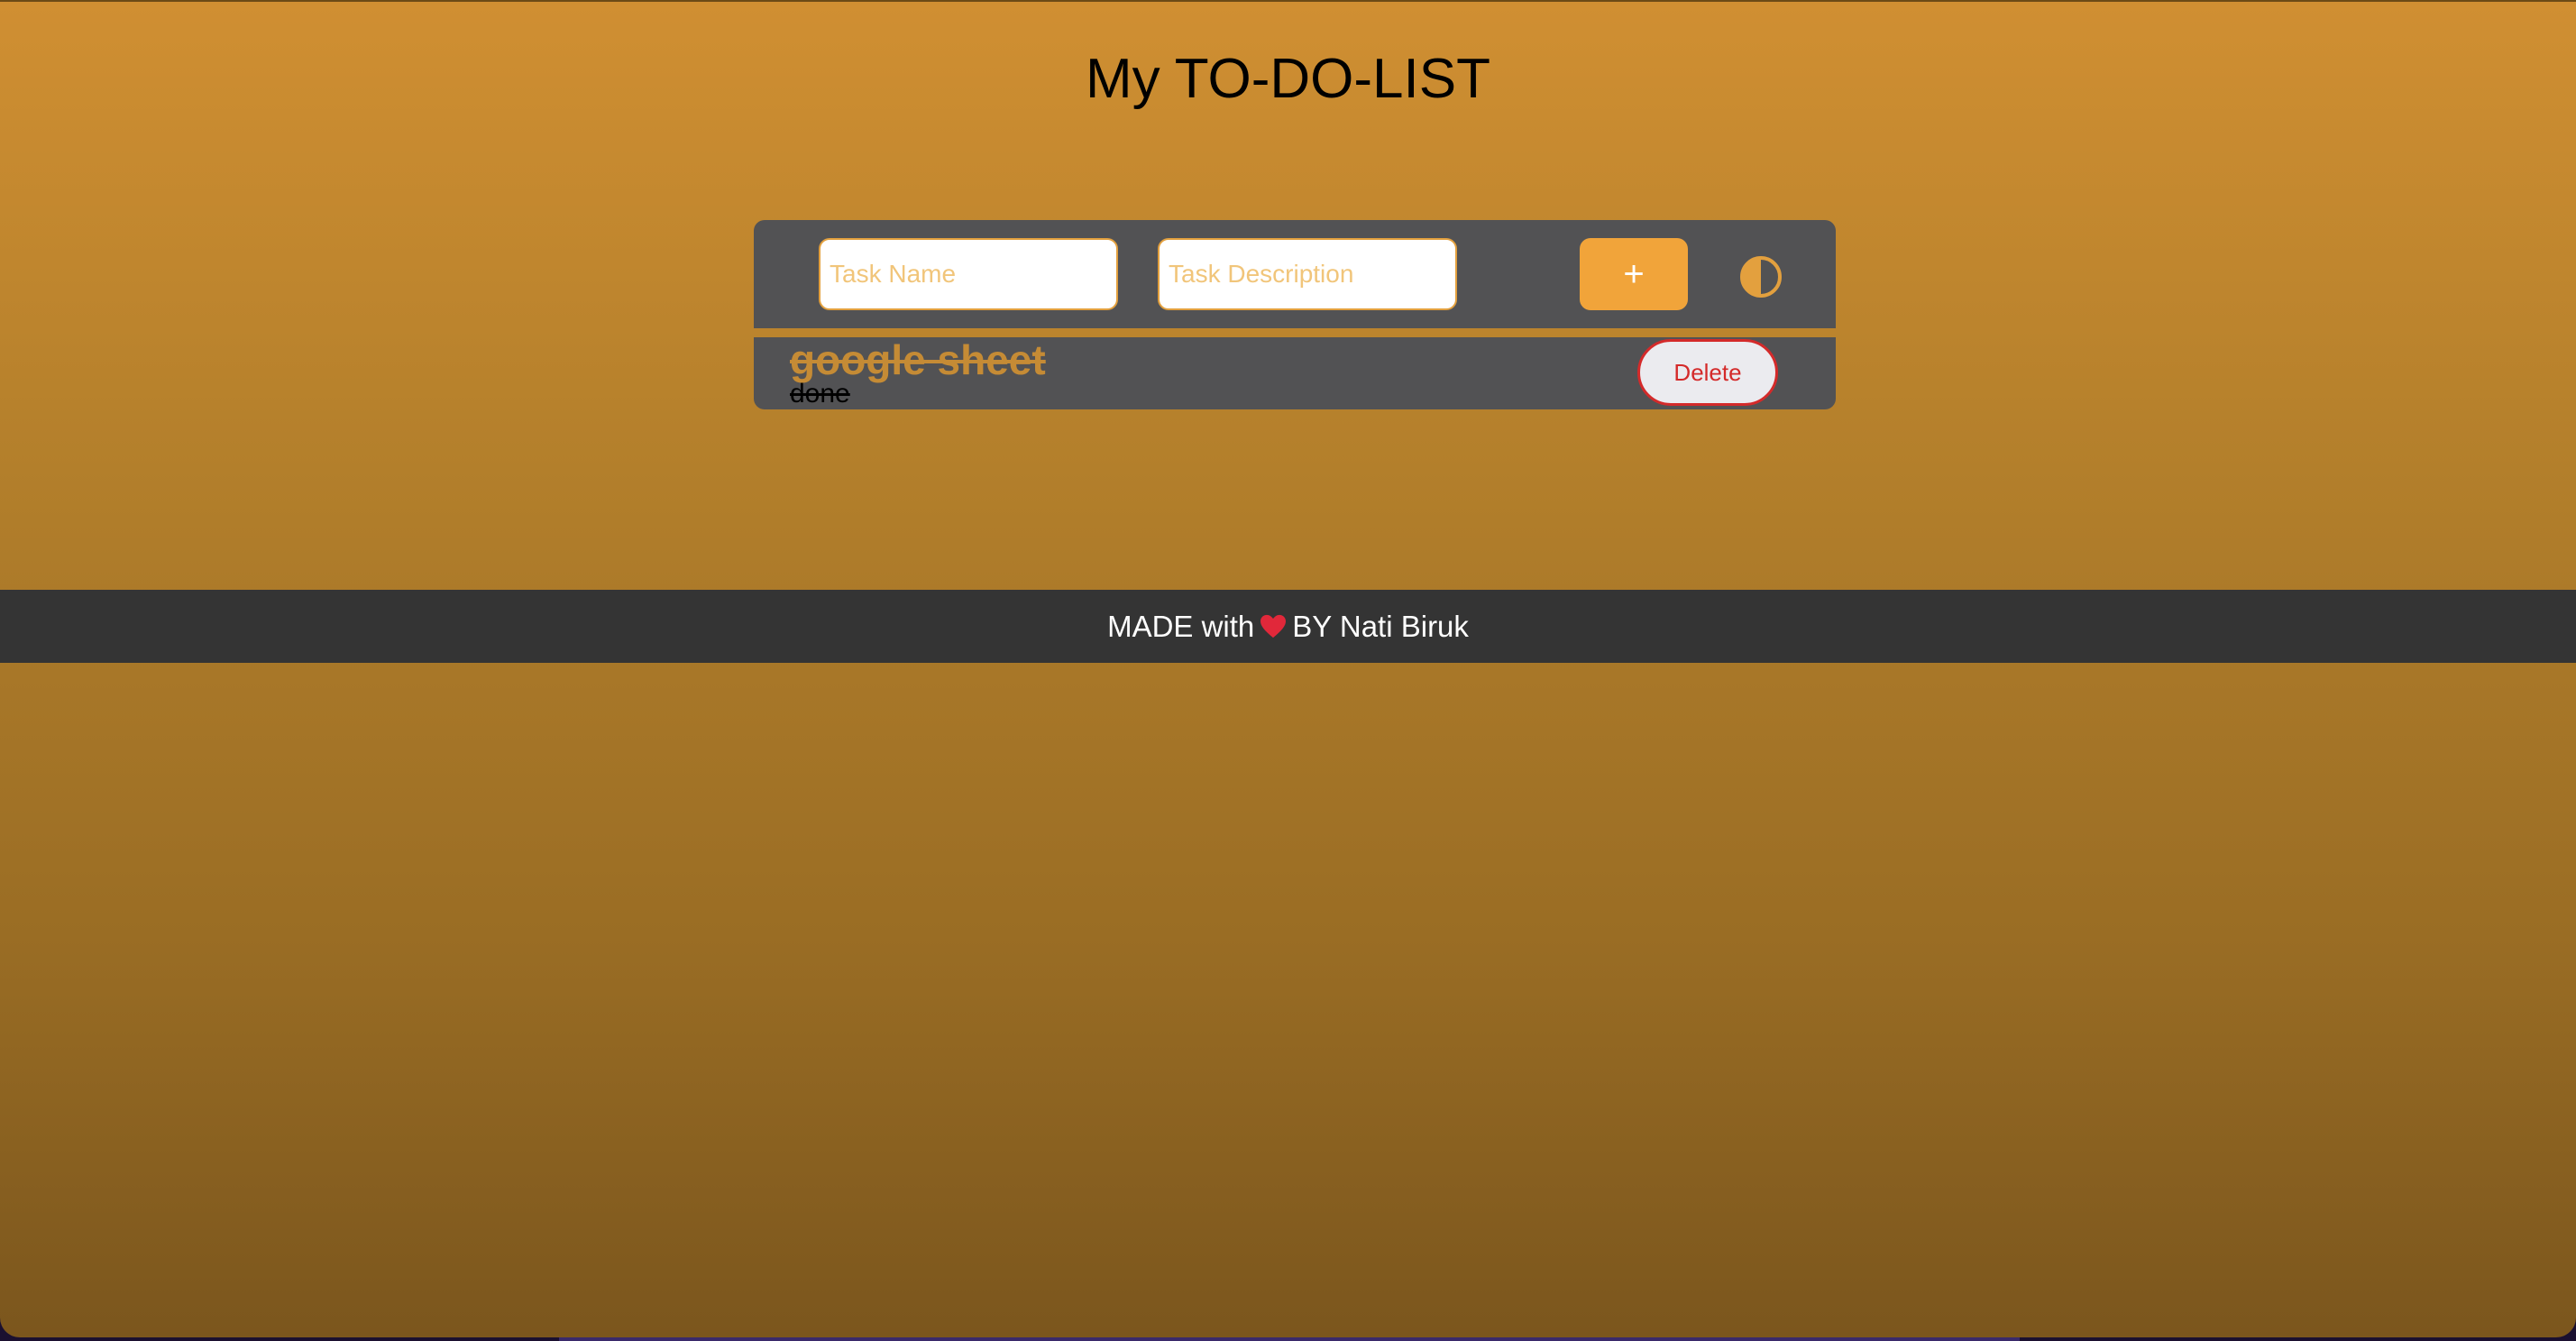 The width and height of the screenshot is (2576, 1341). What do you see at coordinates (1707, 372) in the screenshot?
I see `delete-task-button: Delete` at bounding box center [1707, 372].